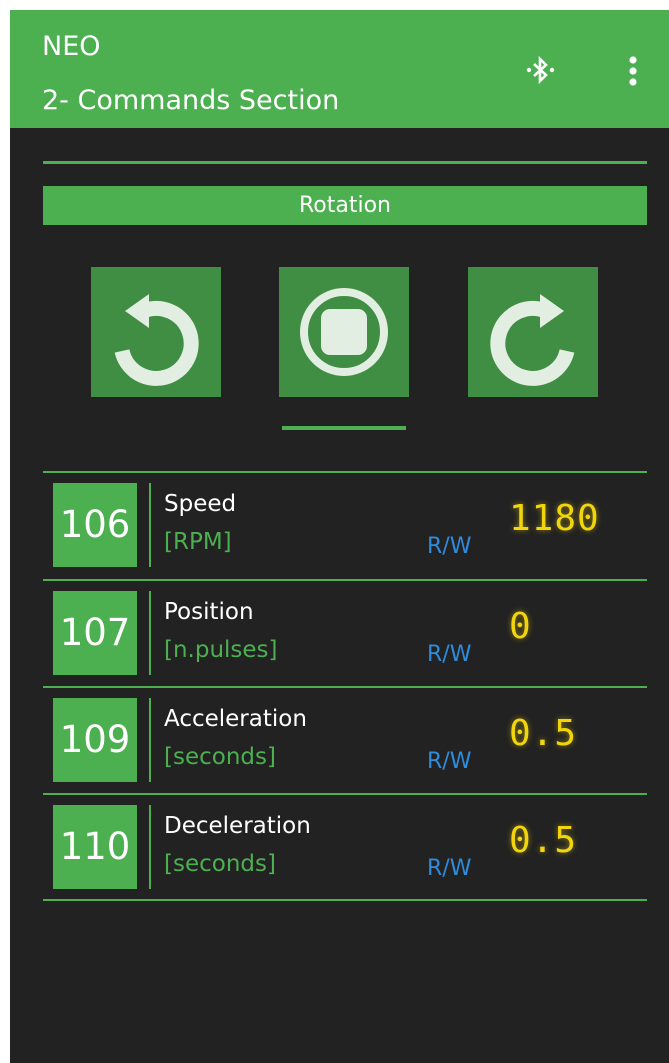 The image size is (669, 1063). I want to click on param-value: 0, so click(520, 627).